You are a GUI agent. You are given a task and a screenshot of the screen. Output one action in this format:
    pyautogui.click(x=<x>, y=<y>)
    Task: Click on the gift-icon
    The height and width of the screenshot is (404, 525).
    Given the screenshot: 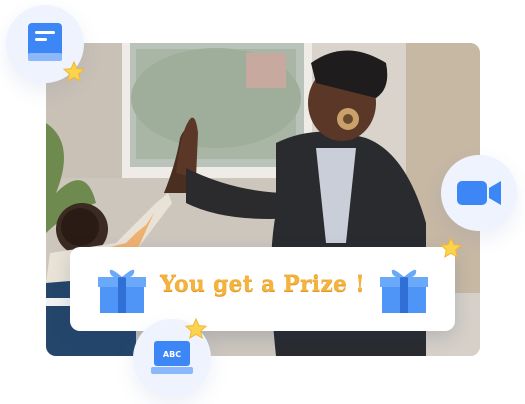 What is the action you would take?
    pyautogui.click(x=404, y=291)
    